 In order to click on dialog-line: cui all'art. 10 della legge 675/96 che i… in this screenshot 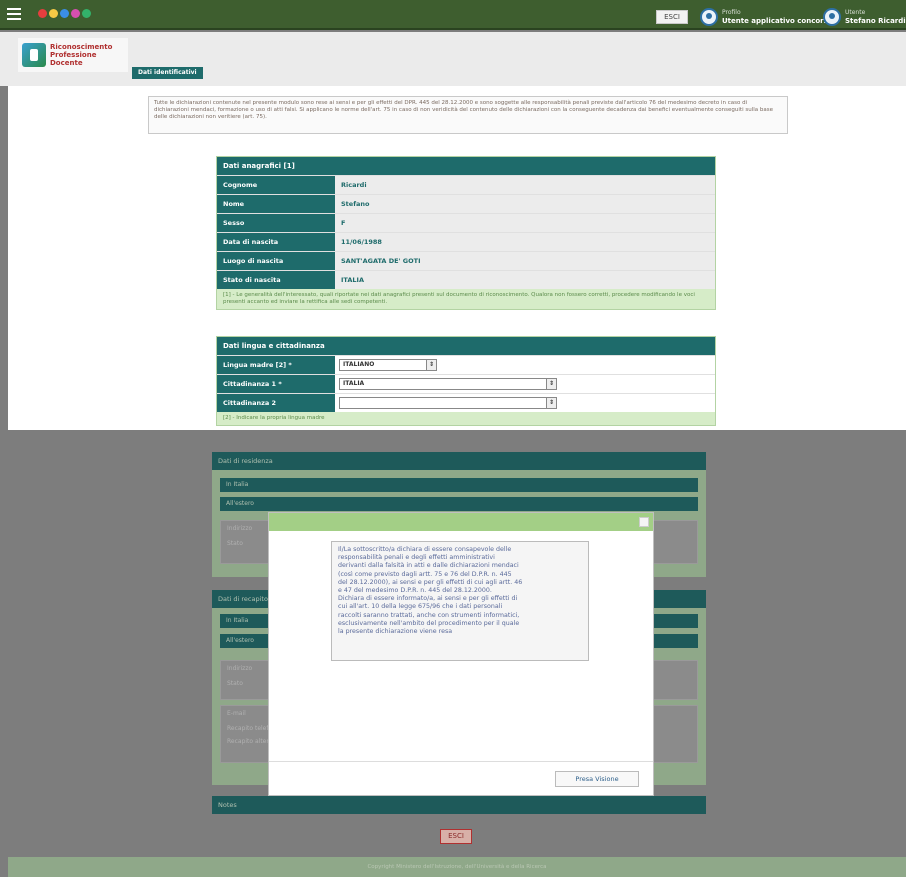, I will do `click(420, 607)`.